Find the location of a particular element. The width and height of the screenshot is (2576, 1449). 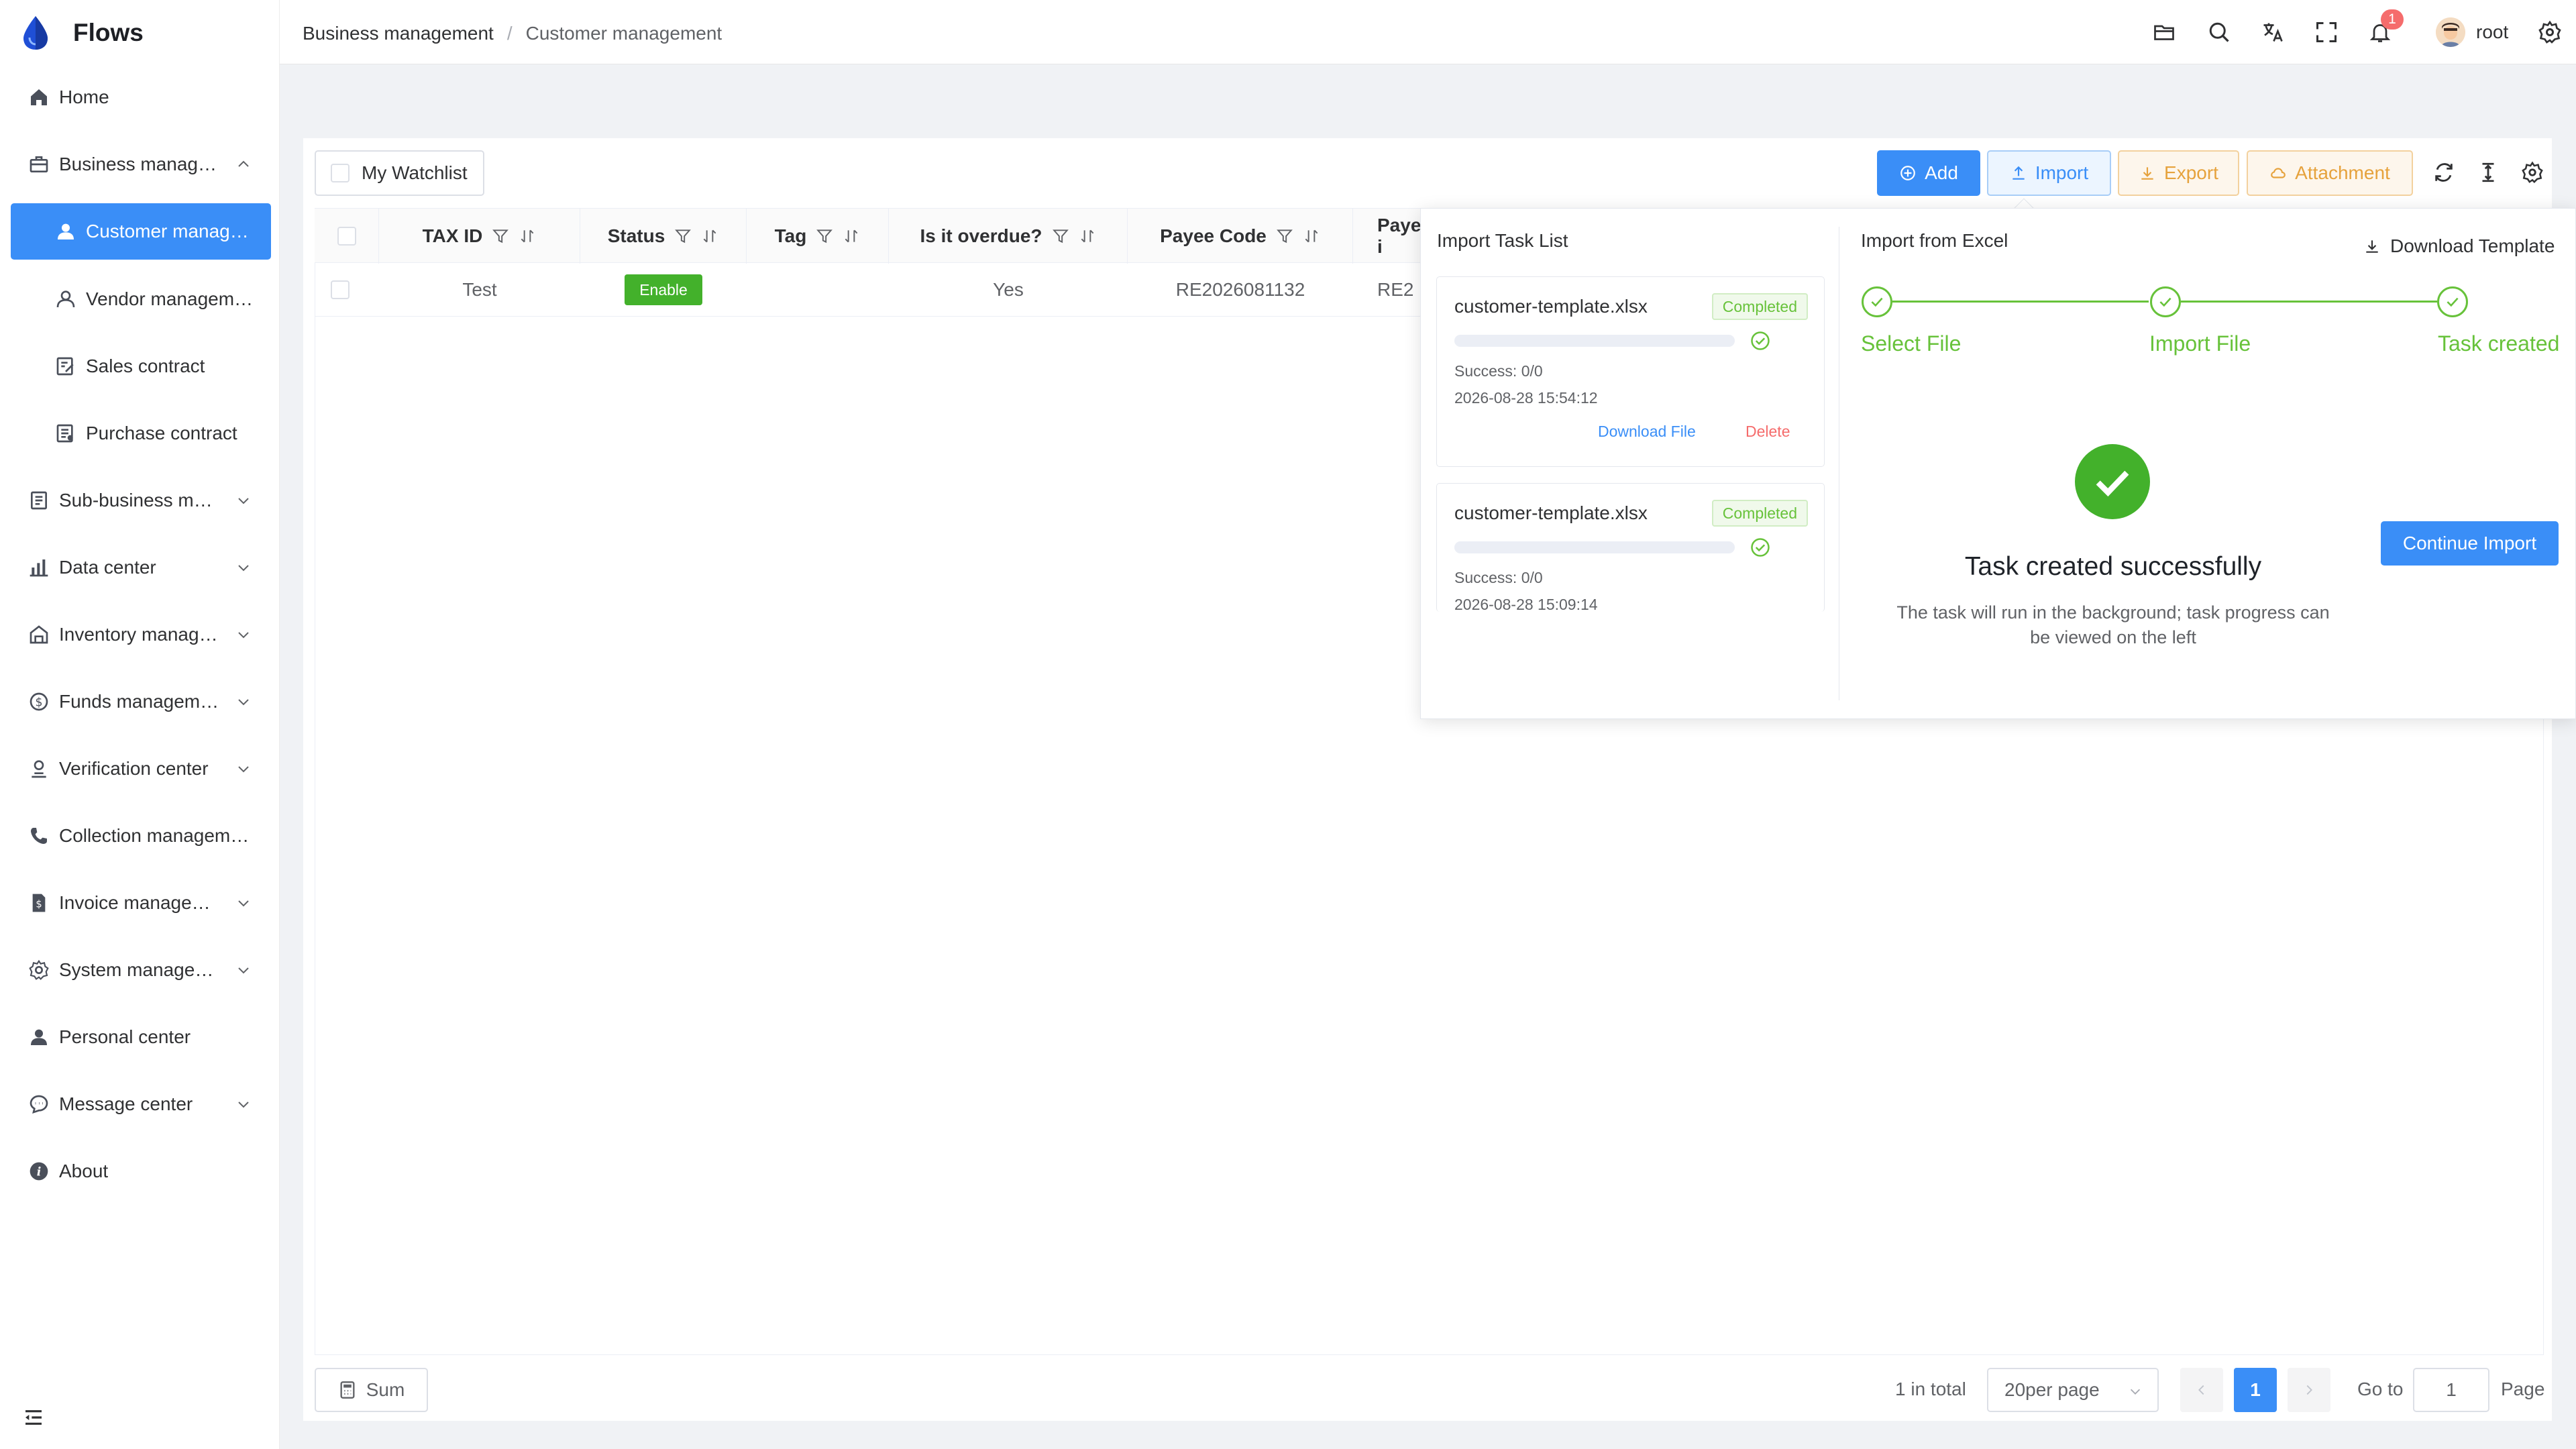

settings-gear-icon is located at coordinates (2550, 32).